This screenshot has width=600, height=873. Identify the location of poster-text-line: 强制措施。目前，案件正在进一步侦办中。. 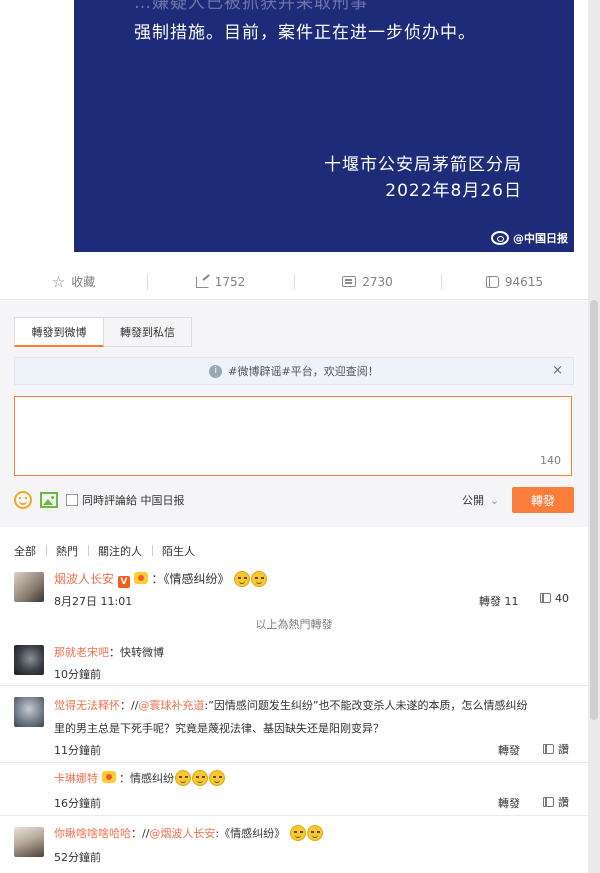
(305, 33).